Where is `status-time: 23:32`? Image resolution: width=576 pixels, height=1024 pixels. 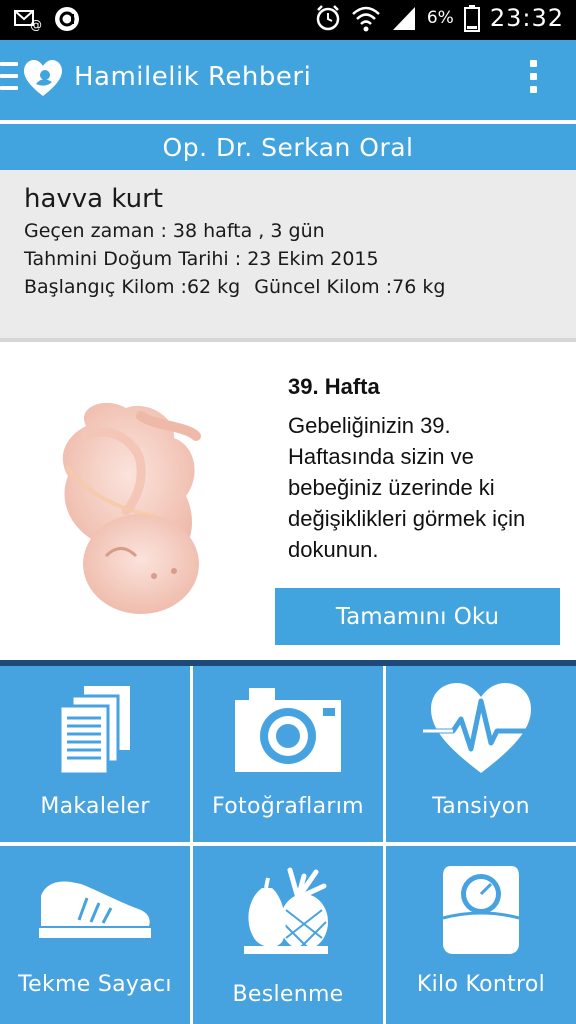
status-time: 23:32 is located at coordinates (526, 18).